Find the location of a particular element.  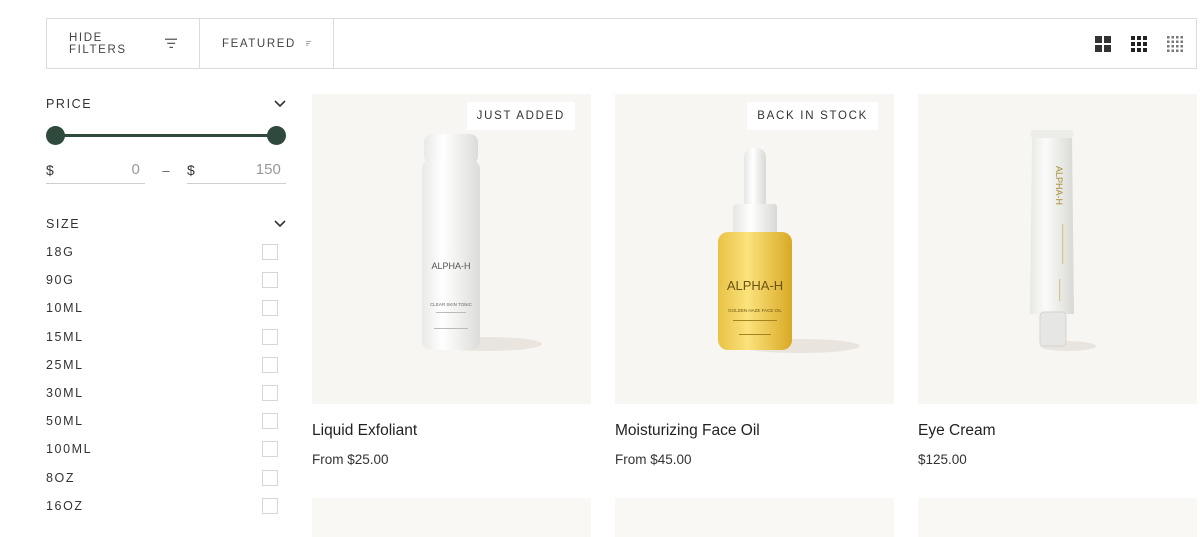

grid-medium-icon is located at coordinates (1139, 44).